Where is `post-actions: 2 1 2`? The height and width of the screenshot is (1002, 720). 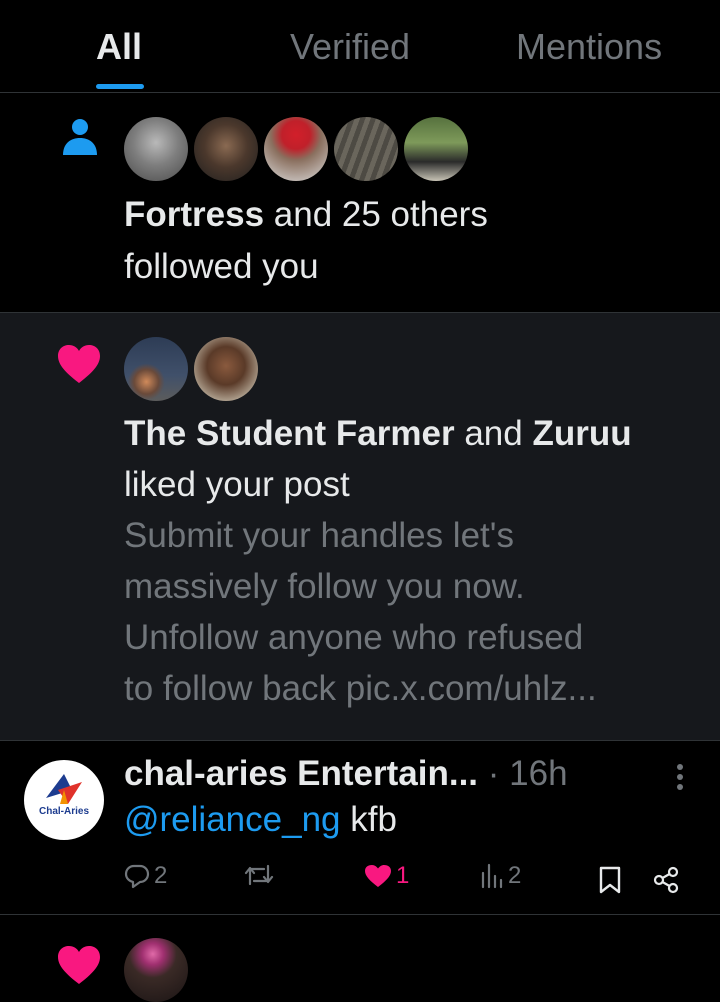 post-actions: 2 1 2 is located at coordinates (360, 880).